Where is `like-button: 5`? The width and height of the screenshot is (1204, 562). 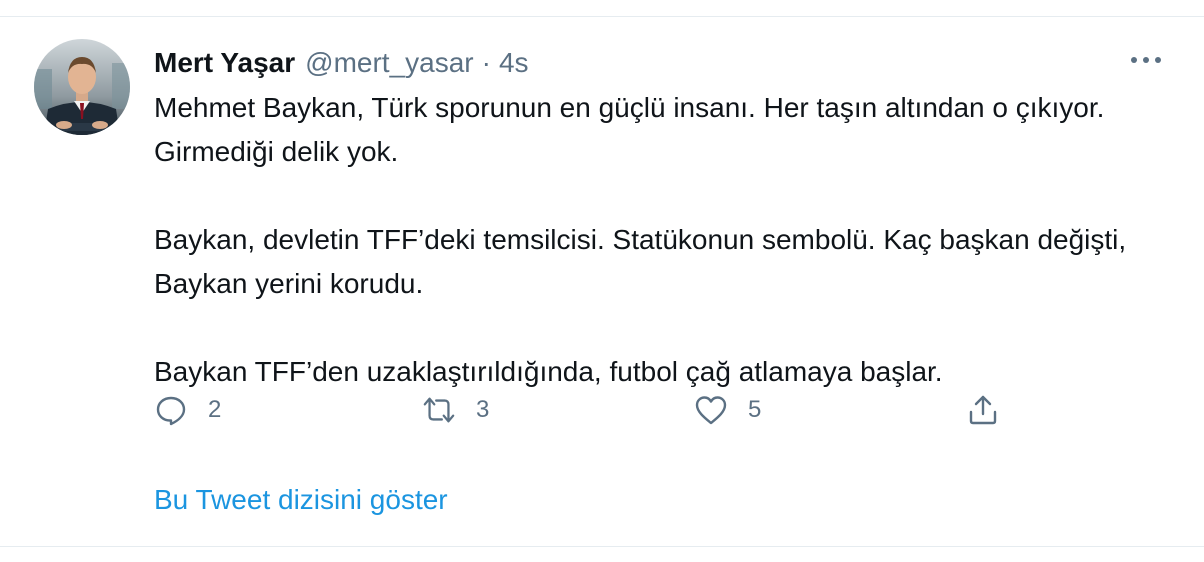 like-button: 5 is located at coordinates (727, 410).